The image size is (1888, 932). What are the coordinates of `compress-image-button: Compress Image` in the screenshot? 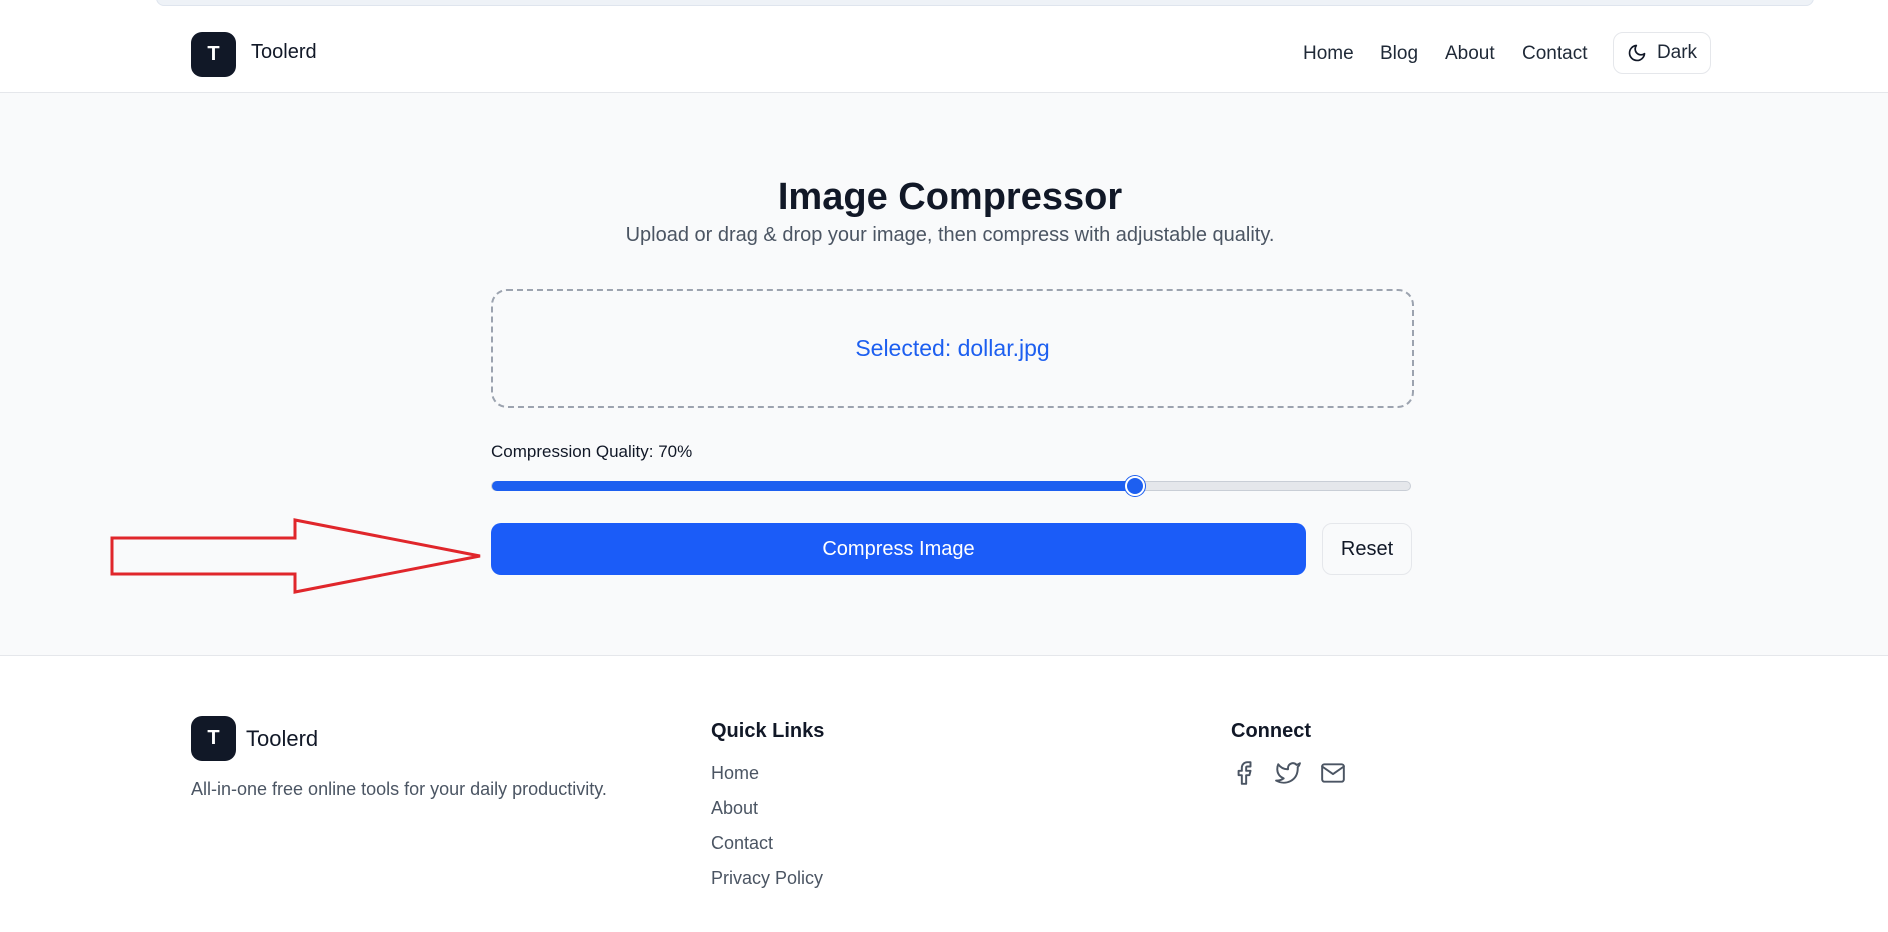 It's located at (898, 549).